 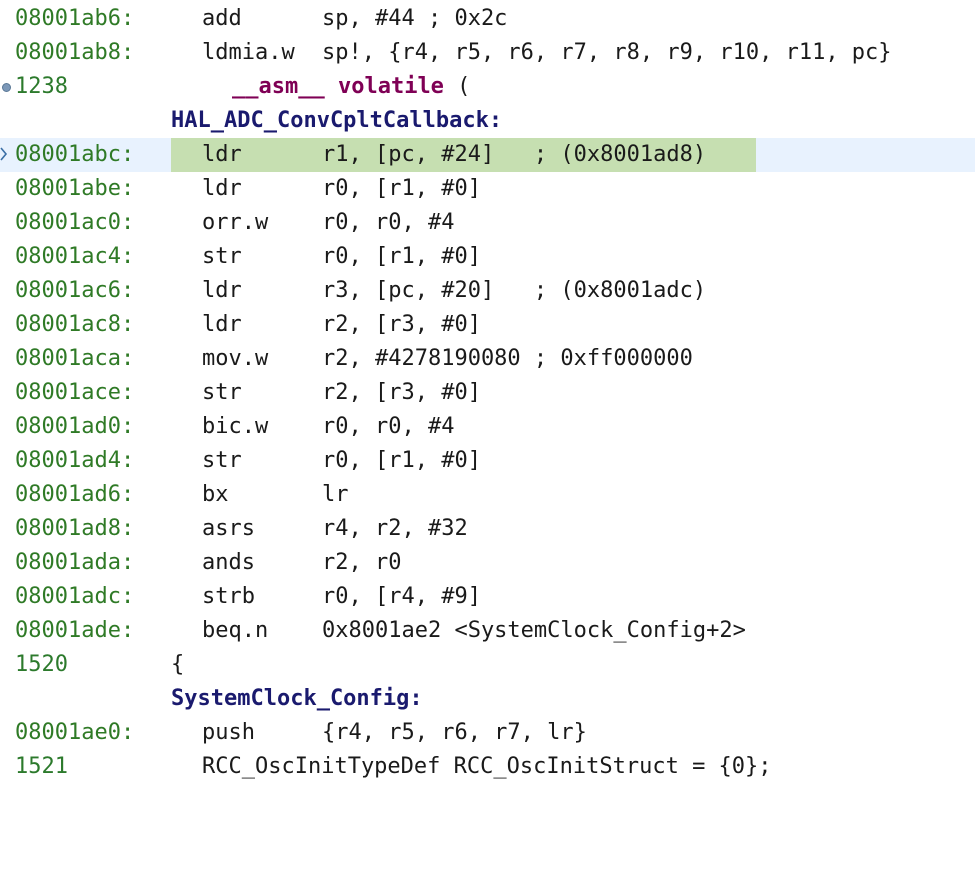 I want to click on mnemonic: mov.w, so click(x=235, y=358).